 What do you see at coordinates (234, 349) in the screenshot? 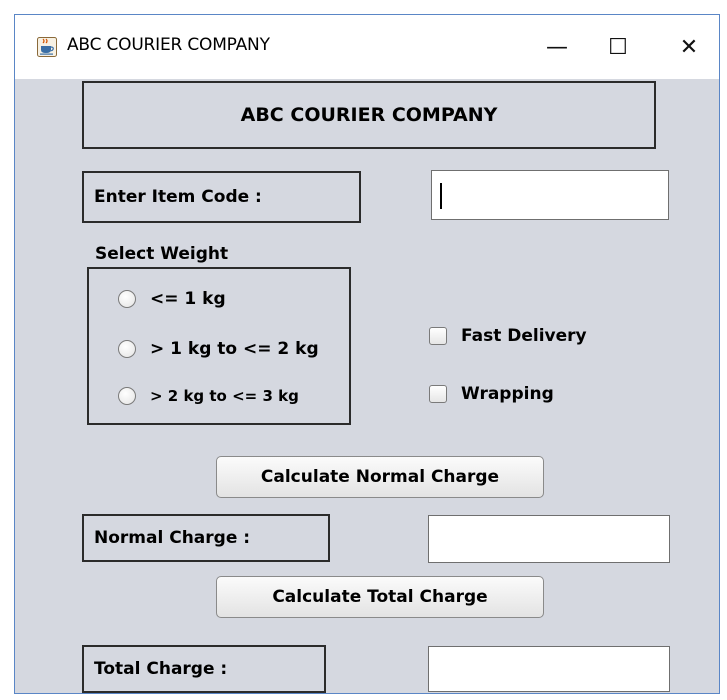
I see `radio-label: > 1 kg to <= 2 kg` at bounding box center [234, 349].